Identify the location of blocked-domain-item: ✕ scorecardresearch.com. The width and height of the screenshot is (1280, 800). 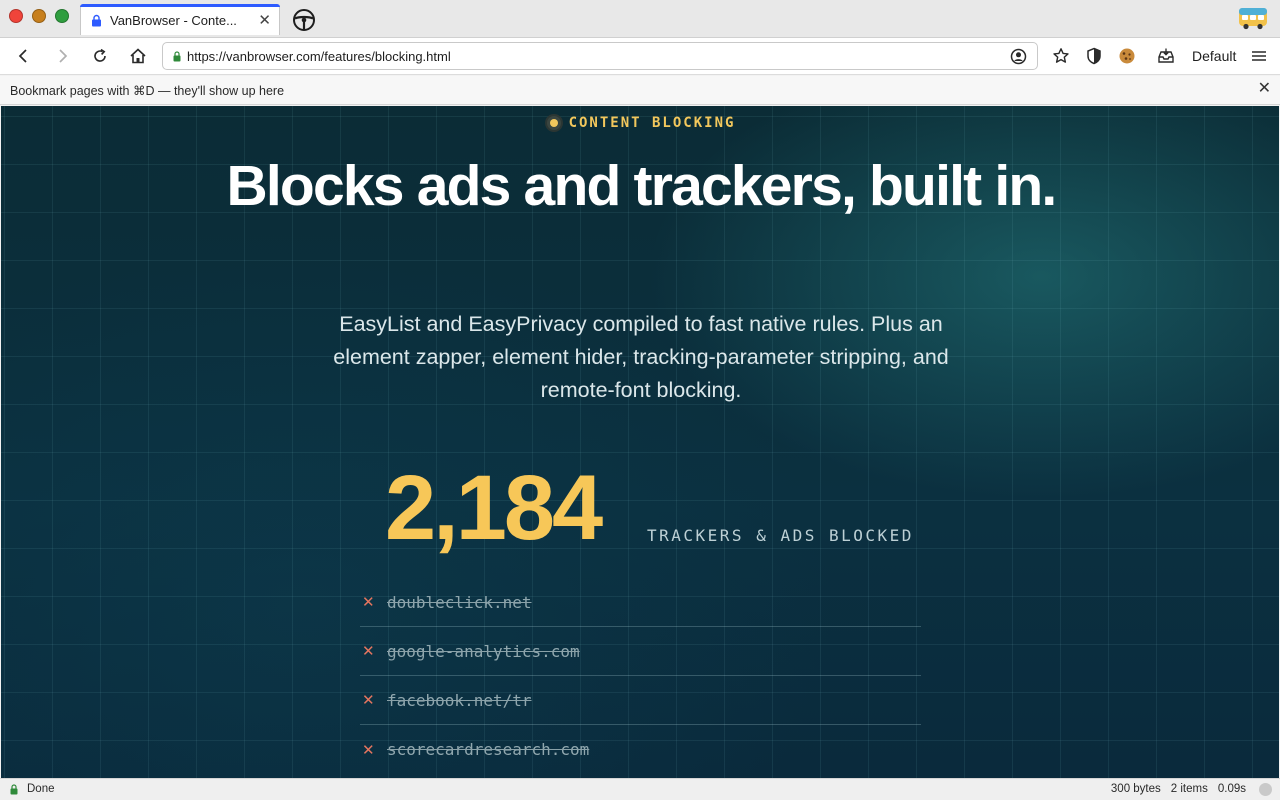
(640, 749).